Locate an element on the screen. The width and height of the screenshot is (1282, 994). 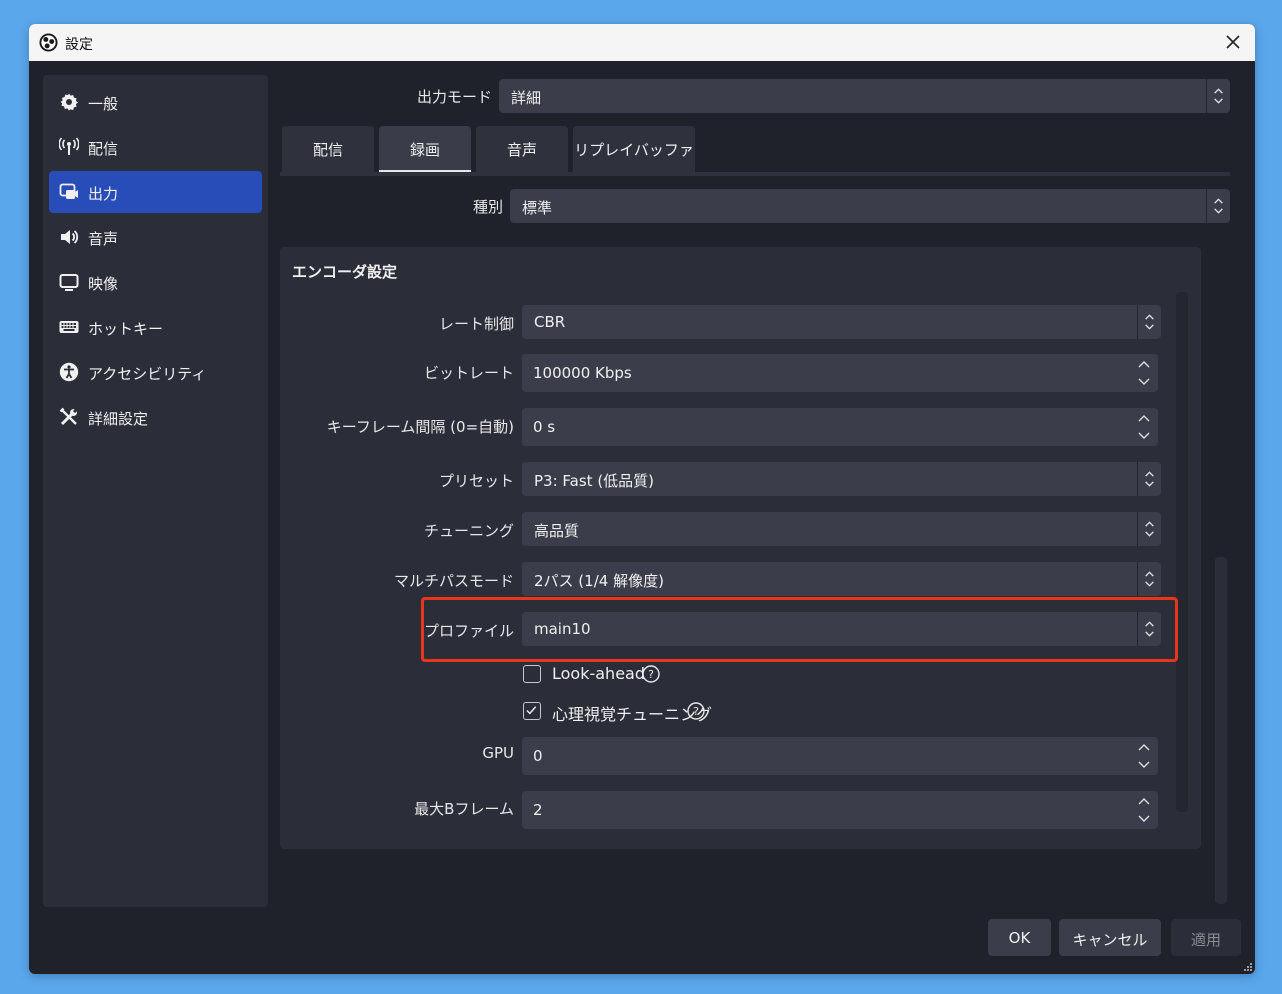
keyframe-label: キーフレーム間隔 (0=自動) is located at coordinates (420, 427).